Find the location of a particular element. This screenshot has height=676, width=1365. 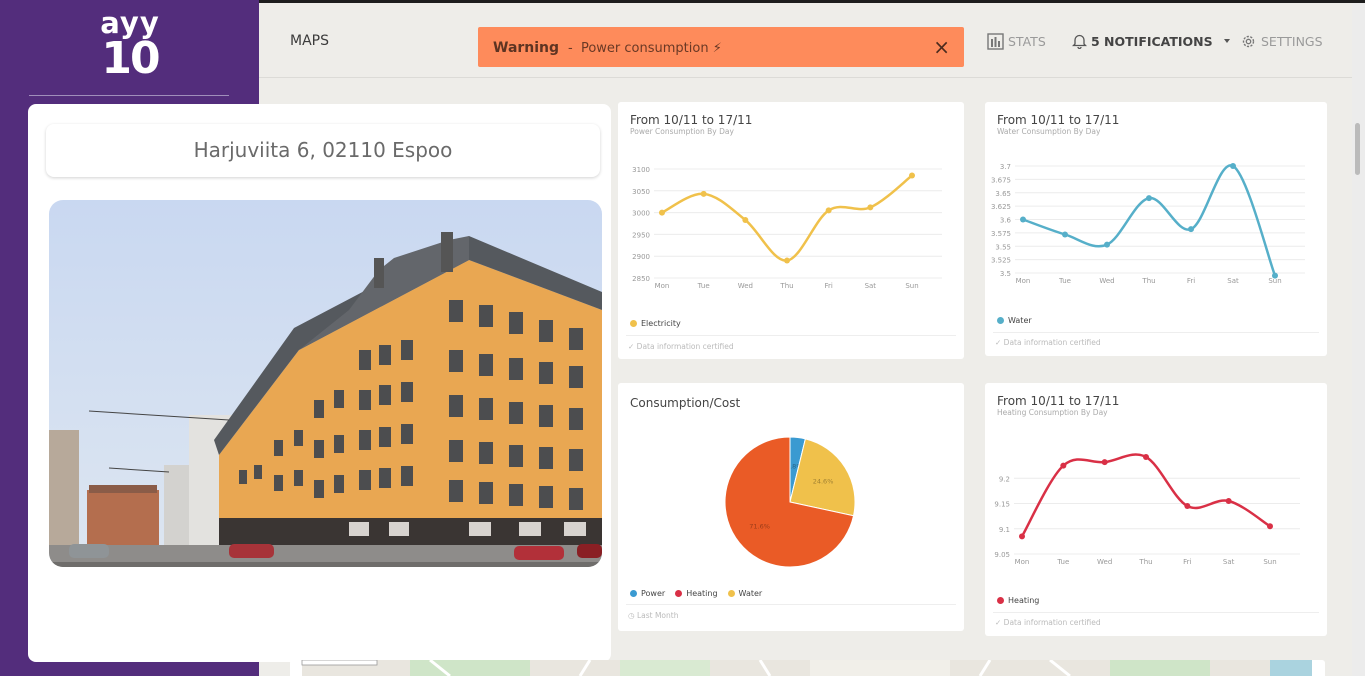

power-ytick-label: 3050 is located at coordinates (641, 192).